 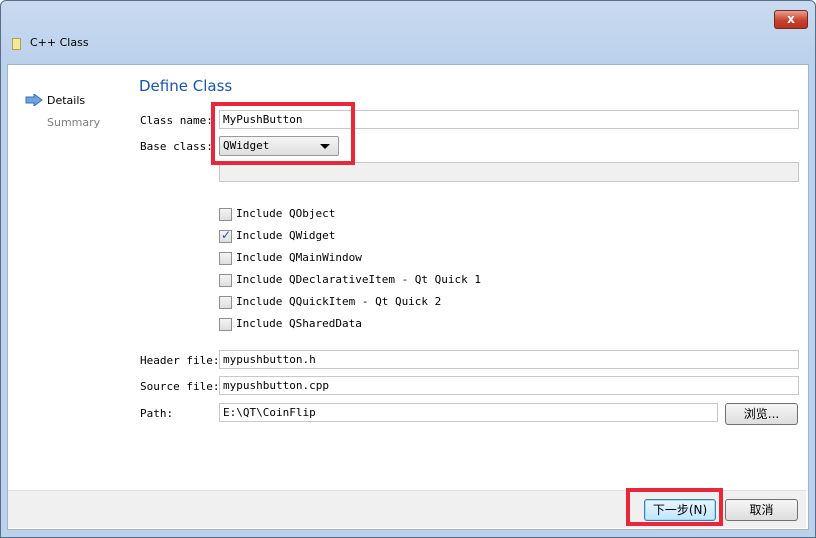 I want to click on path-label: Path:, so click(x=157, y=413).